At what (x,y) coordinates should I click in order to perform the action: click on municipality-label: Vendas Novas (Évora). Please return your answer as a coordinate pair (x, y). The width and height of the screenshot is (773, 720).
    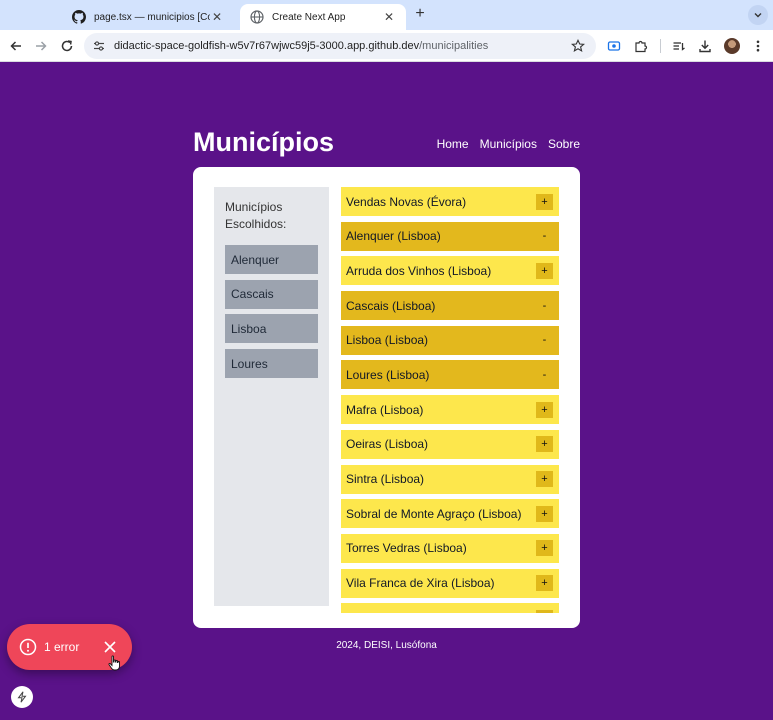
    Looking at the image, I should click on (406, 201).